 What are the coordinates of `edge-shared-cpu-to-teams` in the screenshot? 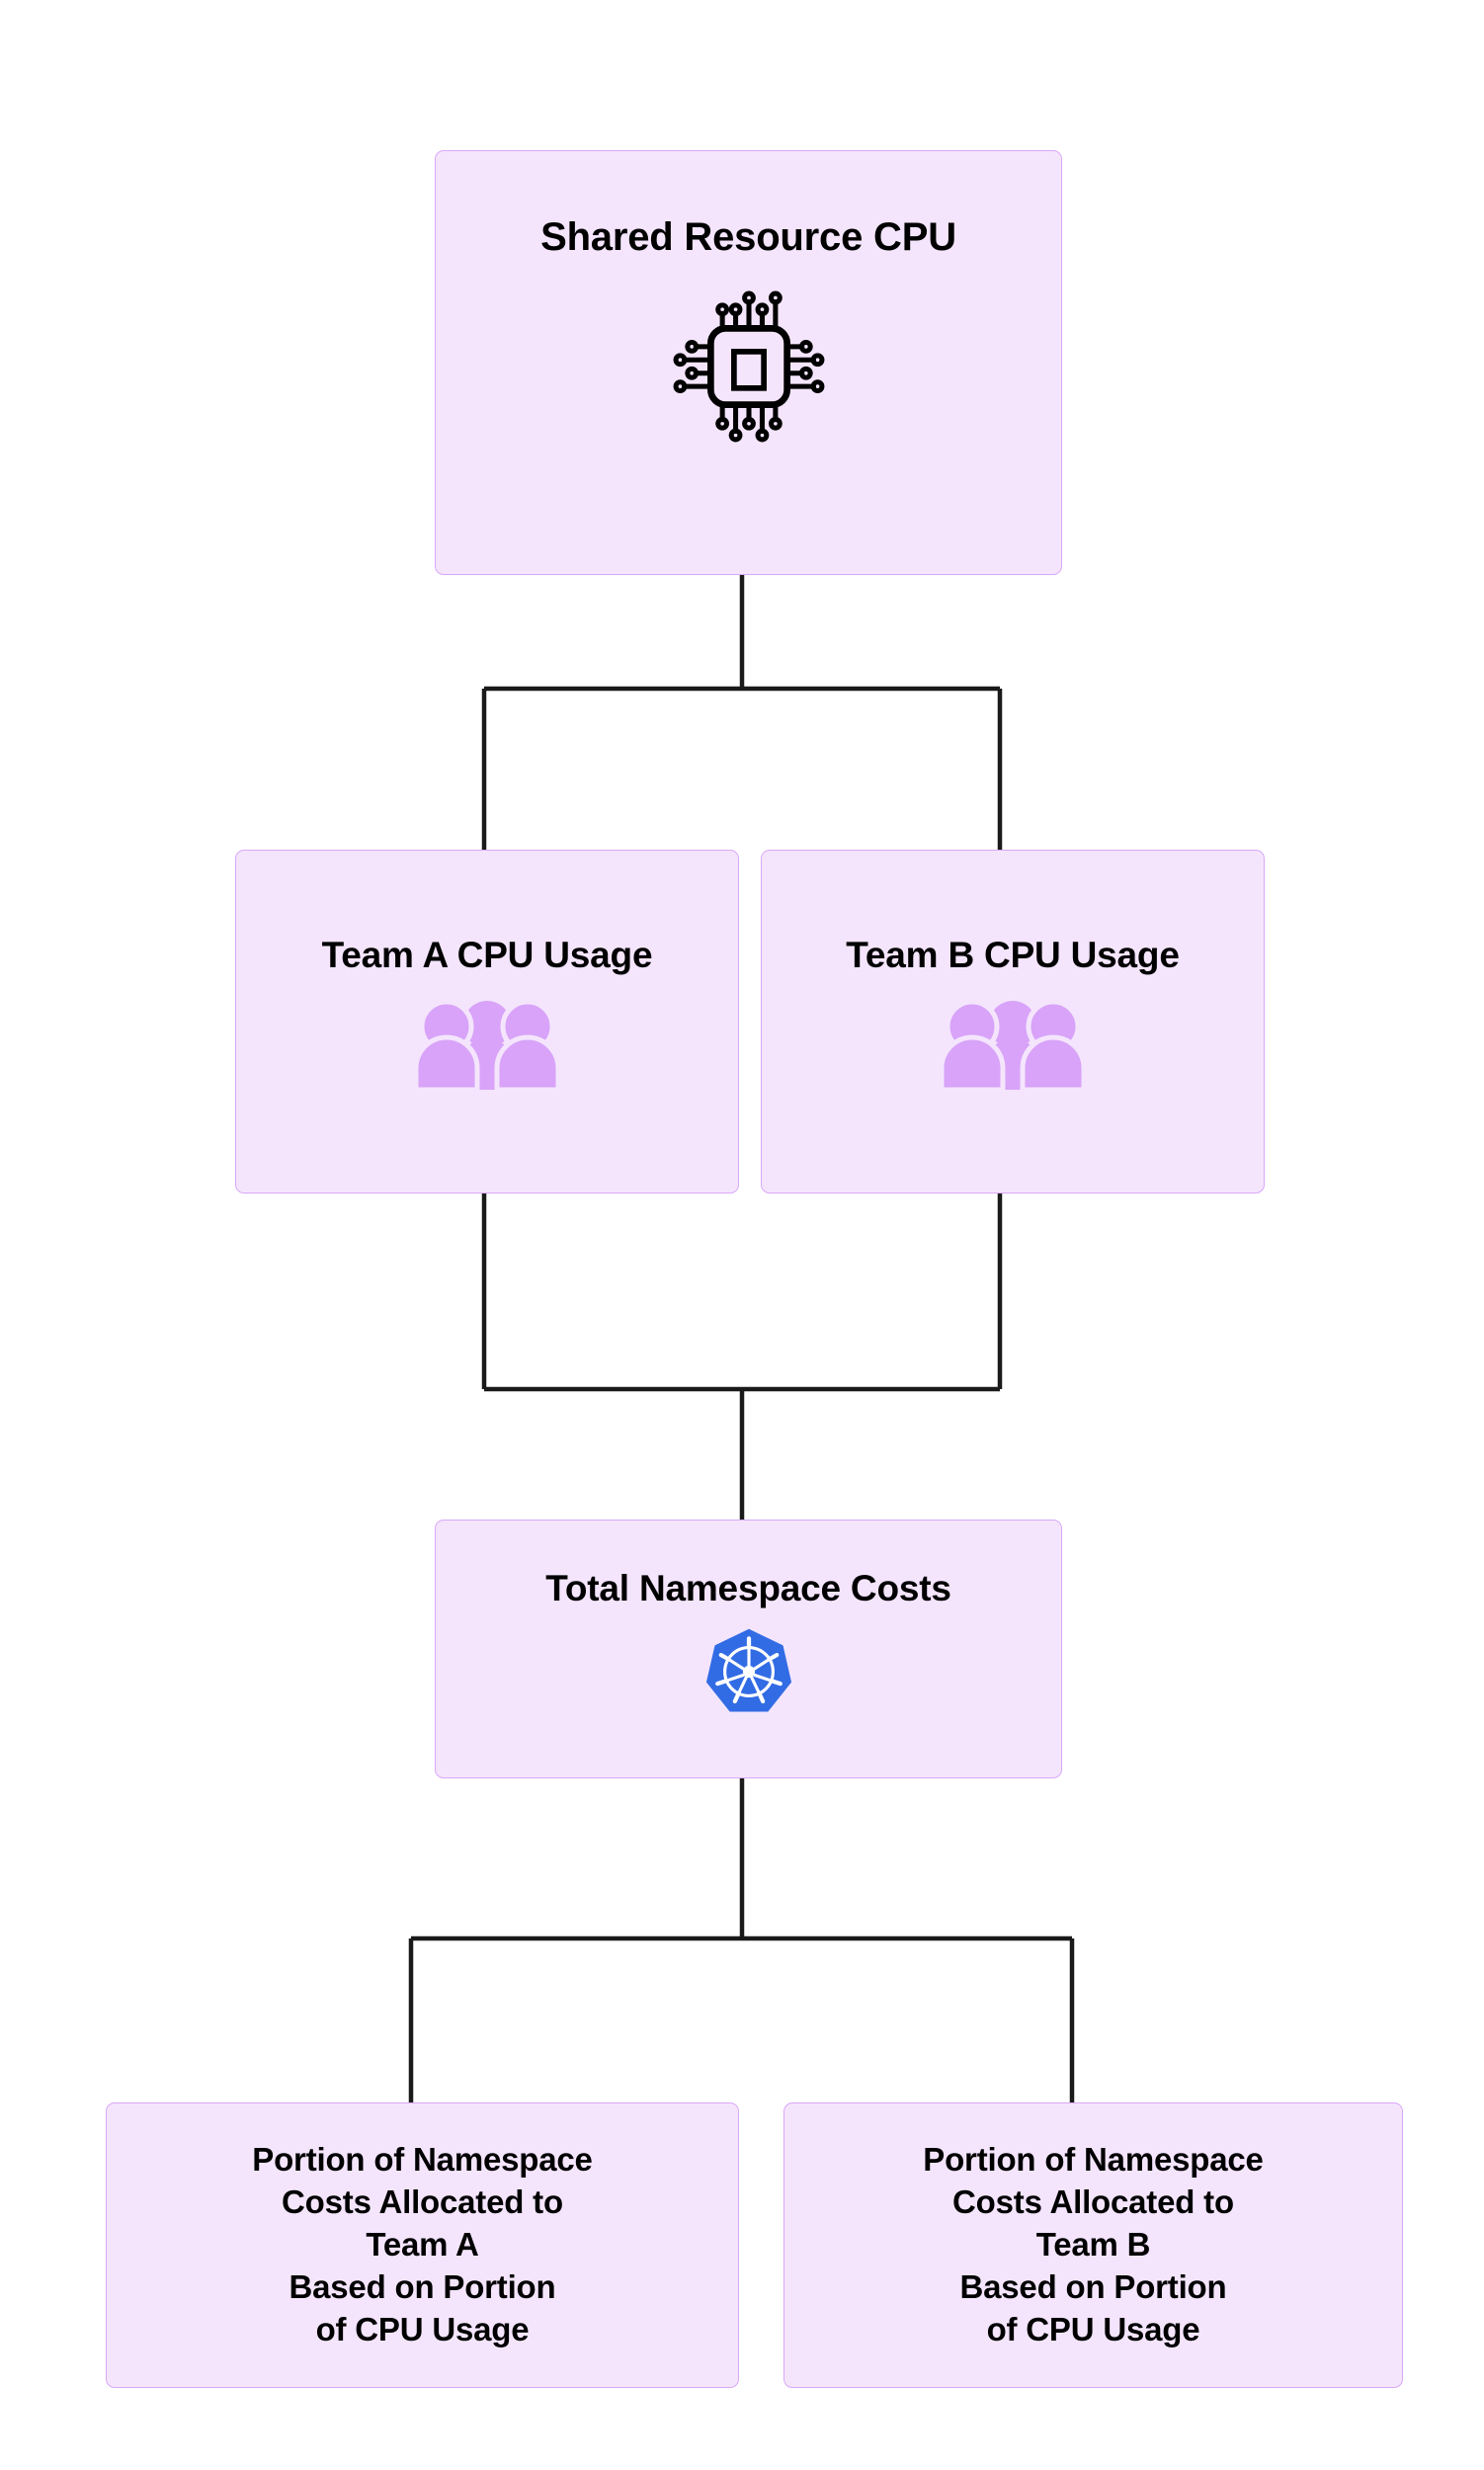 It's located at (742, 712).